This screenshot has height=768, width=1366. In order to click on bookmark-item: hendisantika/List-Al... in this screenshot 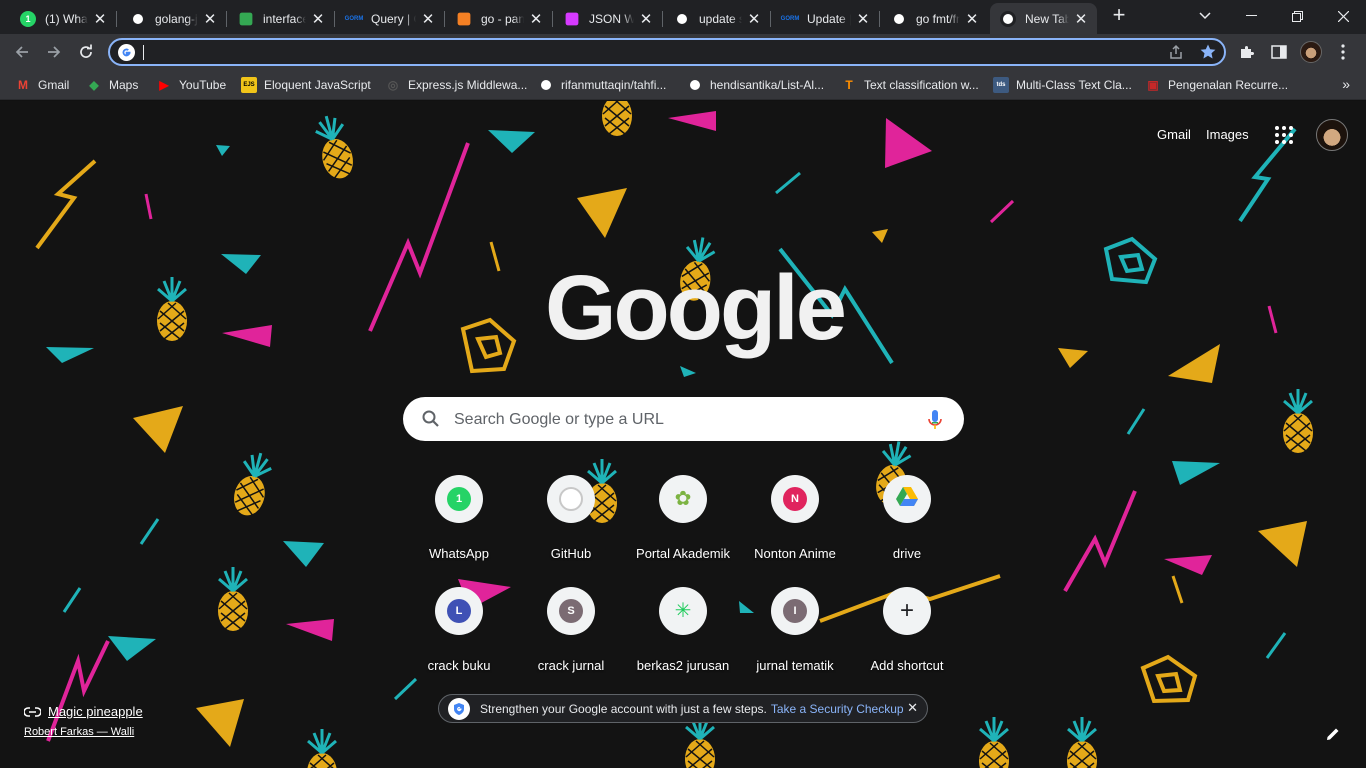, I will do `click(755, 85)`.